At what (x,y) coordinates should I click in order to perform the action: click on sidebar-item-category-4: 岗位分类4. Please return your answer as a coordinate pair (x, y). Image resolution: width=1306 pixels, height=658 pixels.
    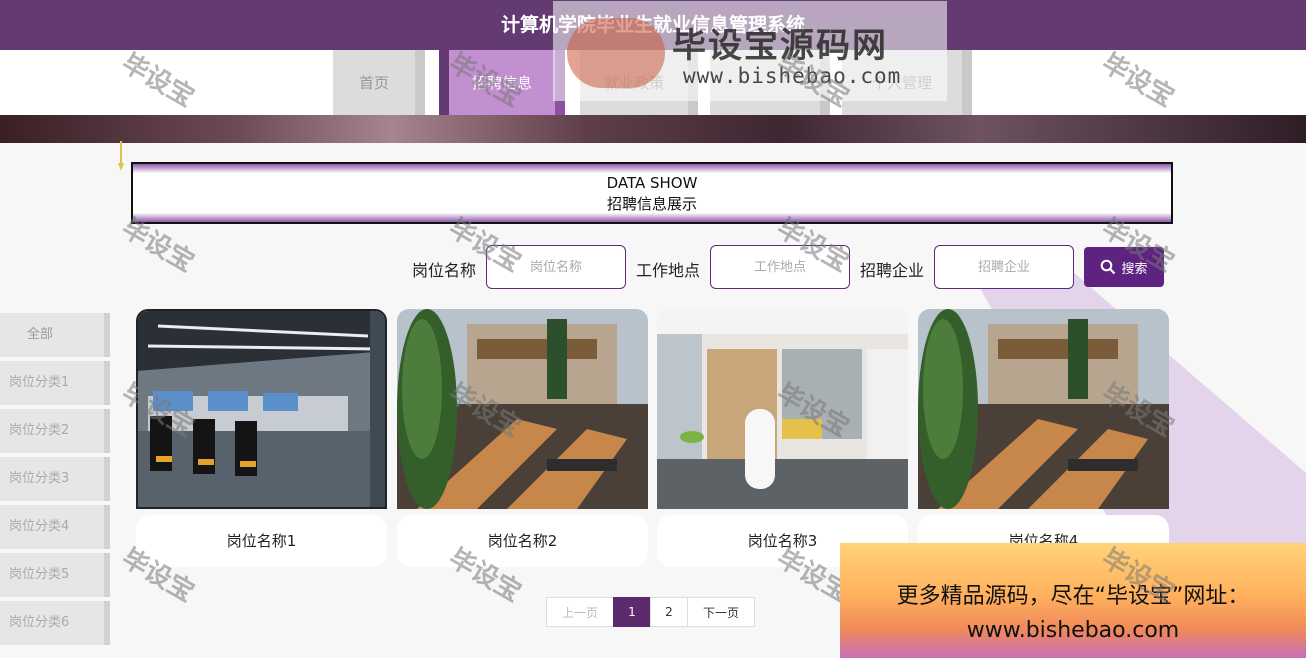
    Looking at the image, I should click on (55, 527).